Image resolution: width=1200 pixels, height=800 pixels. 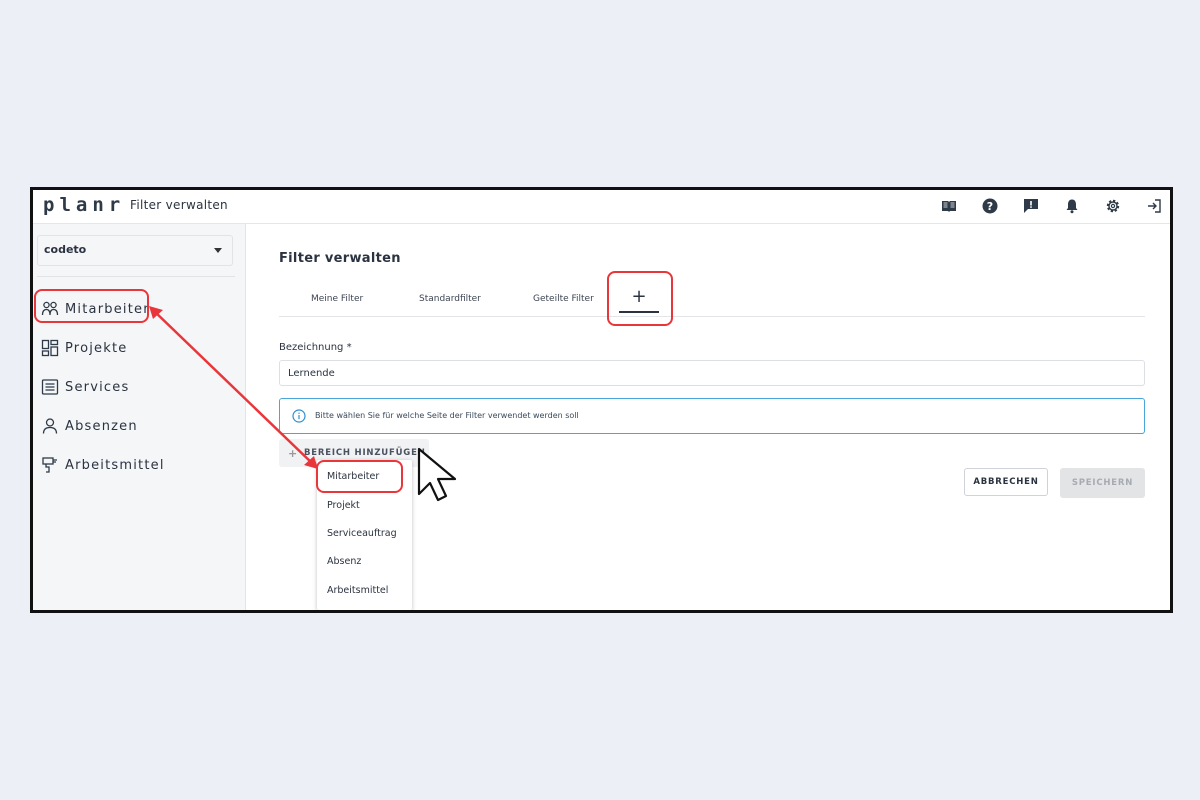 What do you see at coordinates (50, 348) in the screenshot?
I see `dashboard-icon` at bounding box center [50, 348].